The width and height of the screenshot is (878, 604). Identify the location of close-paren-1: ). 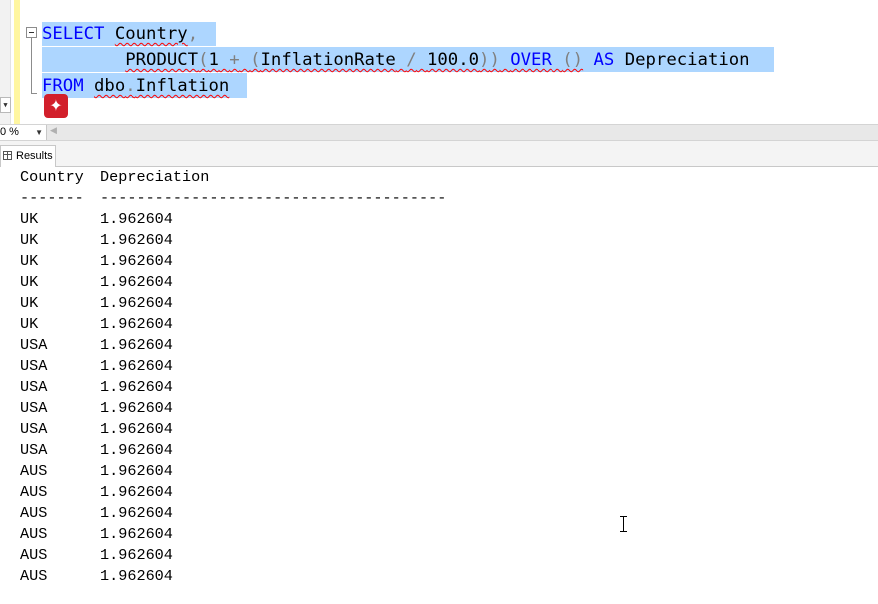
(494, 60).